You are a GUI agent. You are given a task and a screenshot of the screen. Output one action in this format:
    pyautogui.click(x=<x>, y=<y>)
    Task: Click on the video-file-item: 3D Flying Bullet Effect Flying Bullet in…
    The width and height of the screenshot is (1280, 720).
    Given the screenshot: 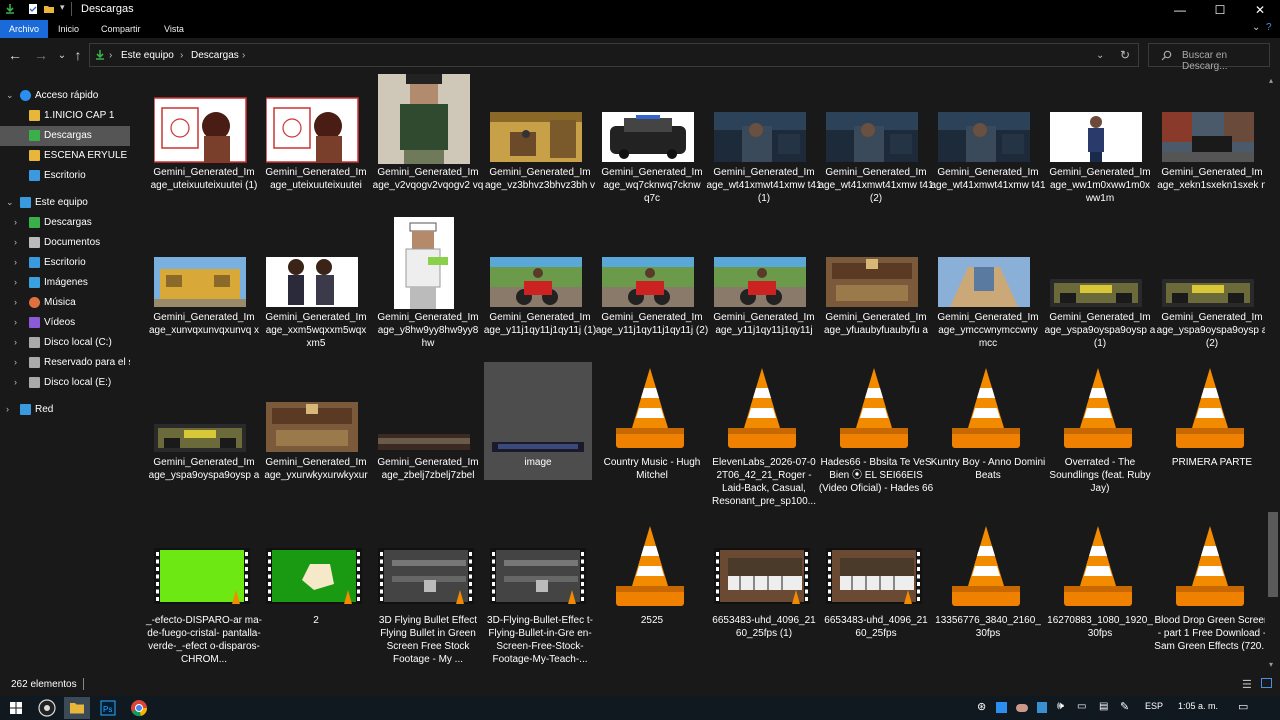 What is the action you would take?
    pyautogui.click(x=425, y=592)
    